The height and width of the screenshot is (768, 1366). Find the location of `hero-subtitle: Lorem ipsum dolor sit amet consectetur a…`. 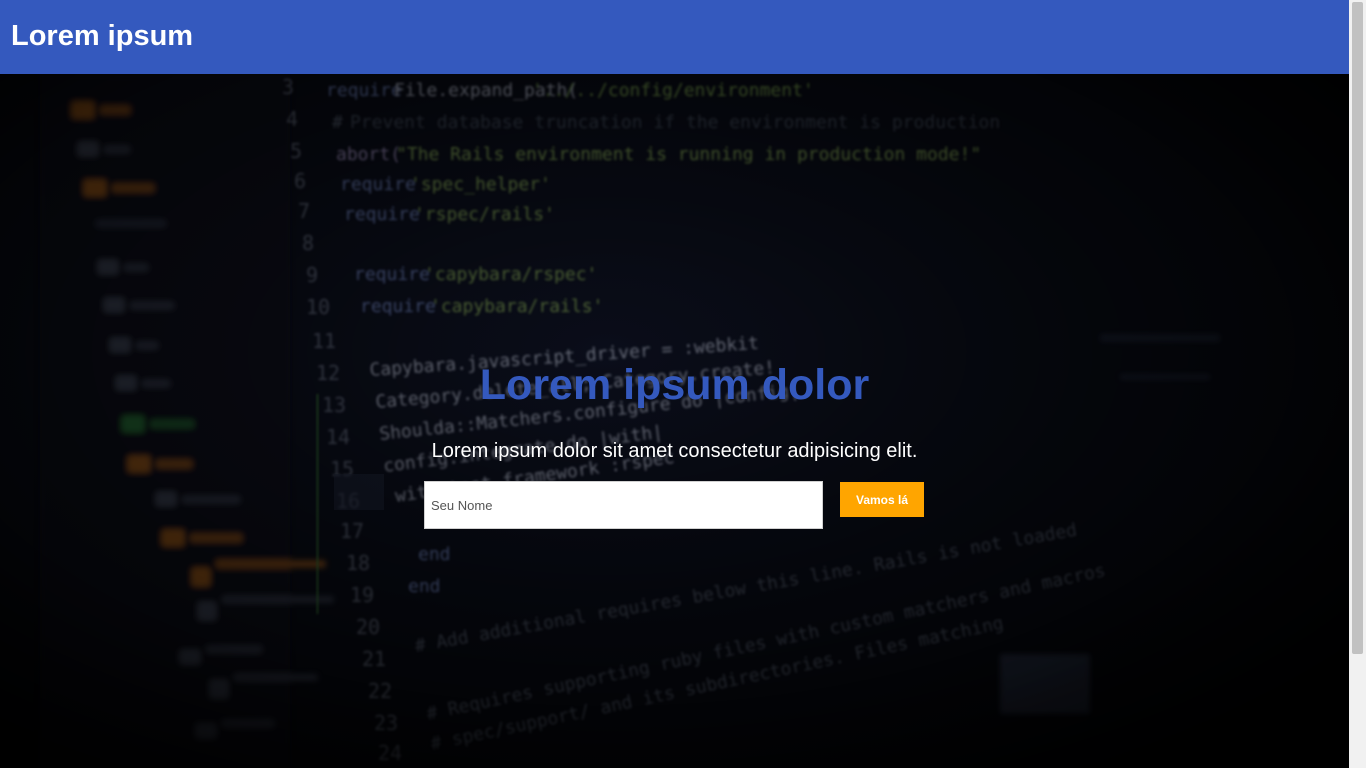

hero-subtitle: Lorem ipsum dolor sit amet consectetur a… is located at coordinates (674, 451).